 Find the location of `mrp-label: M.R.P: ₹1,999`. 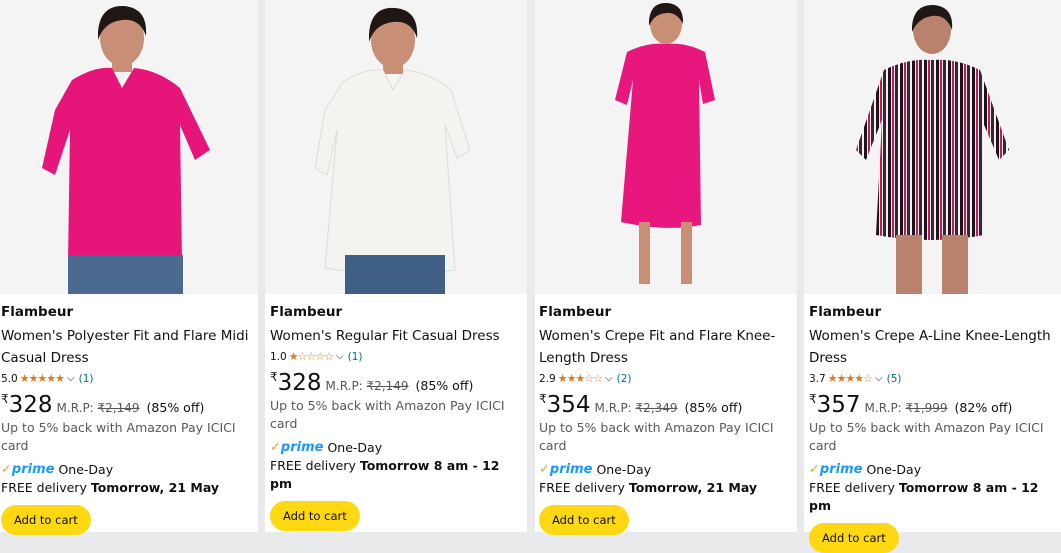

mrp-label: M.R.P: ₹1,999 is located at coordinates (906, 408).